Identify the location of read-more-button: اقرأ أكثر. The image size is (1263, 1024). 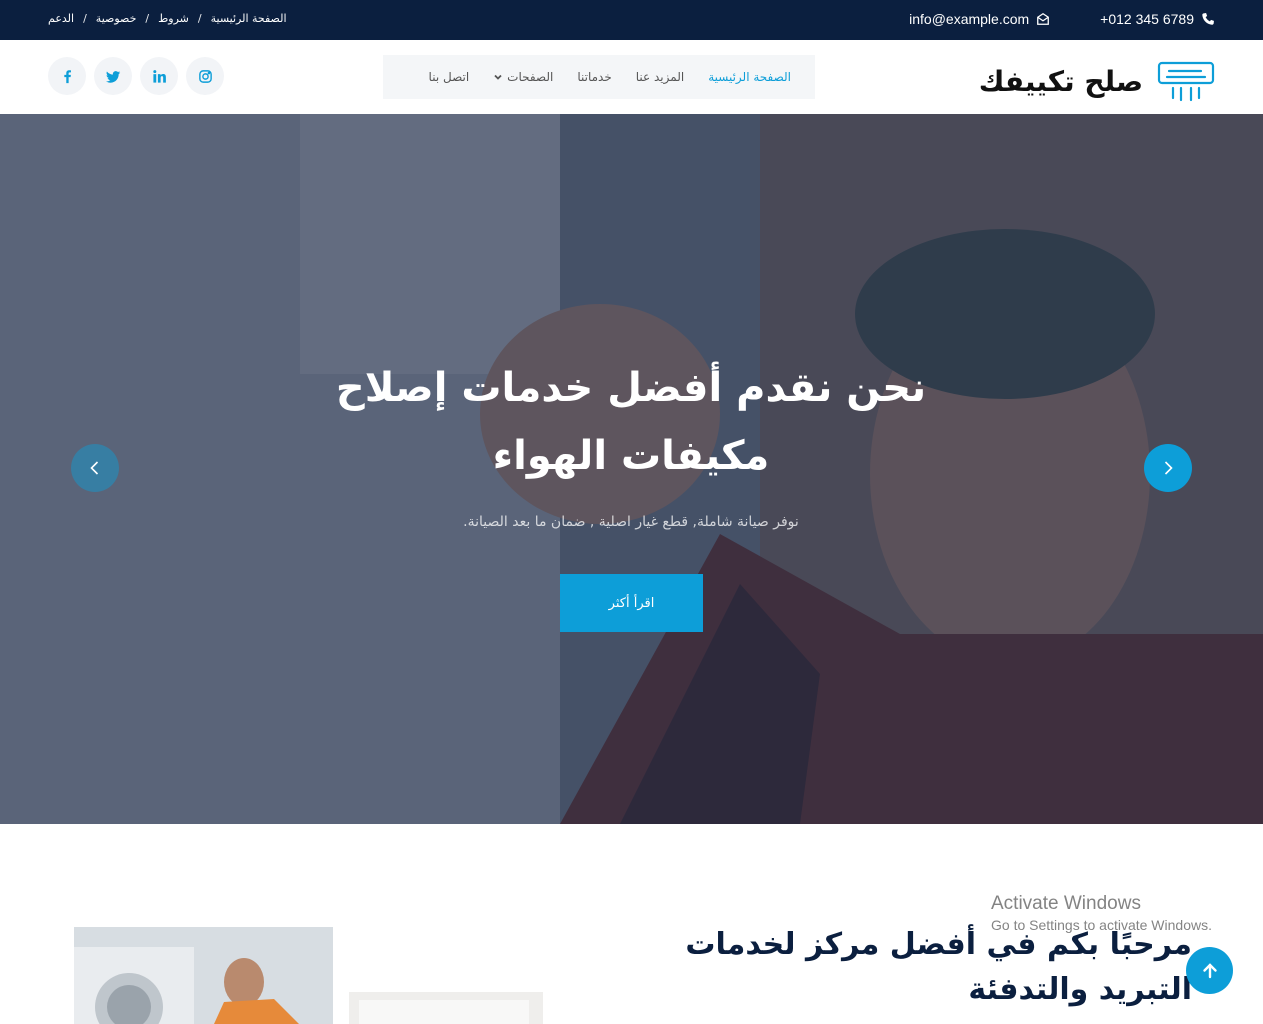
(631, 603).